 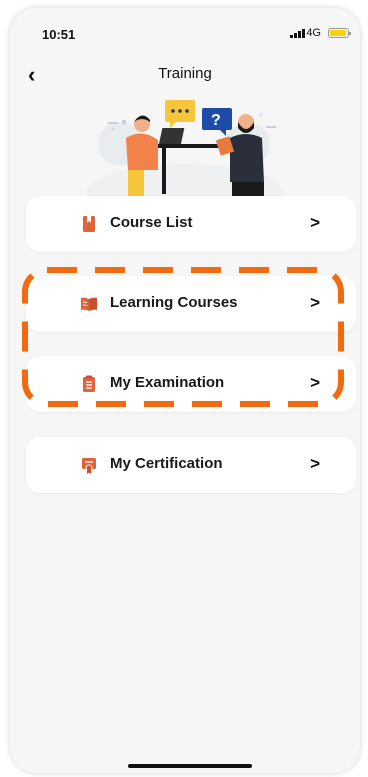 I want to click on signal-icon, so click(x=297, y=33).